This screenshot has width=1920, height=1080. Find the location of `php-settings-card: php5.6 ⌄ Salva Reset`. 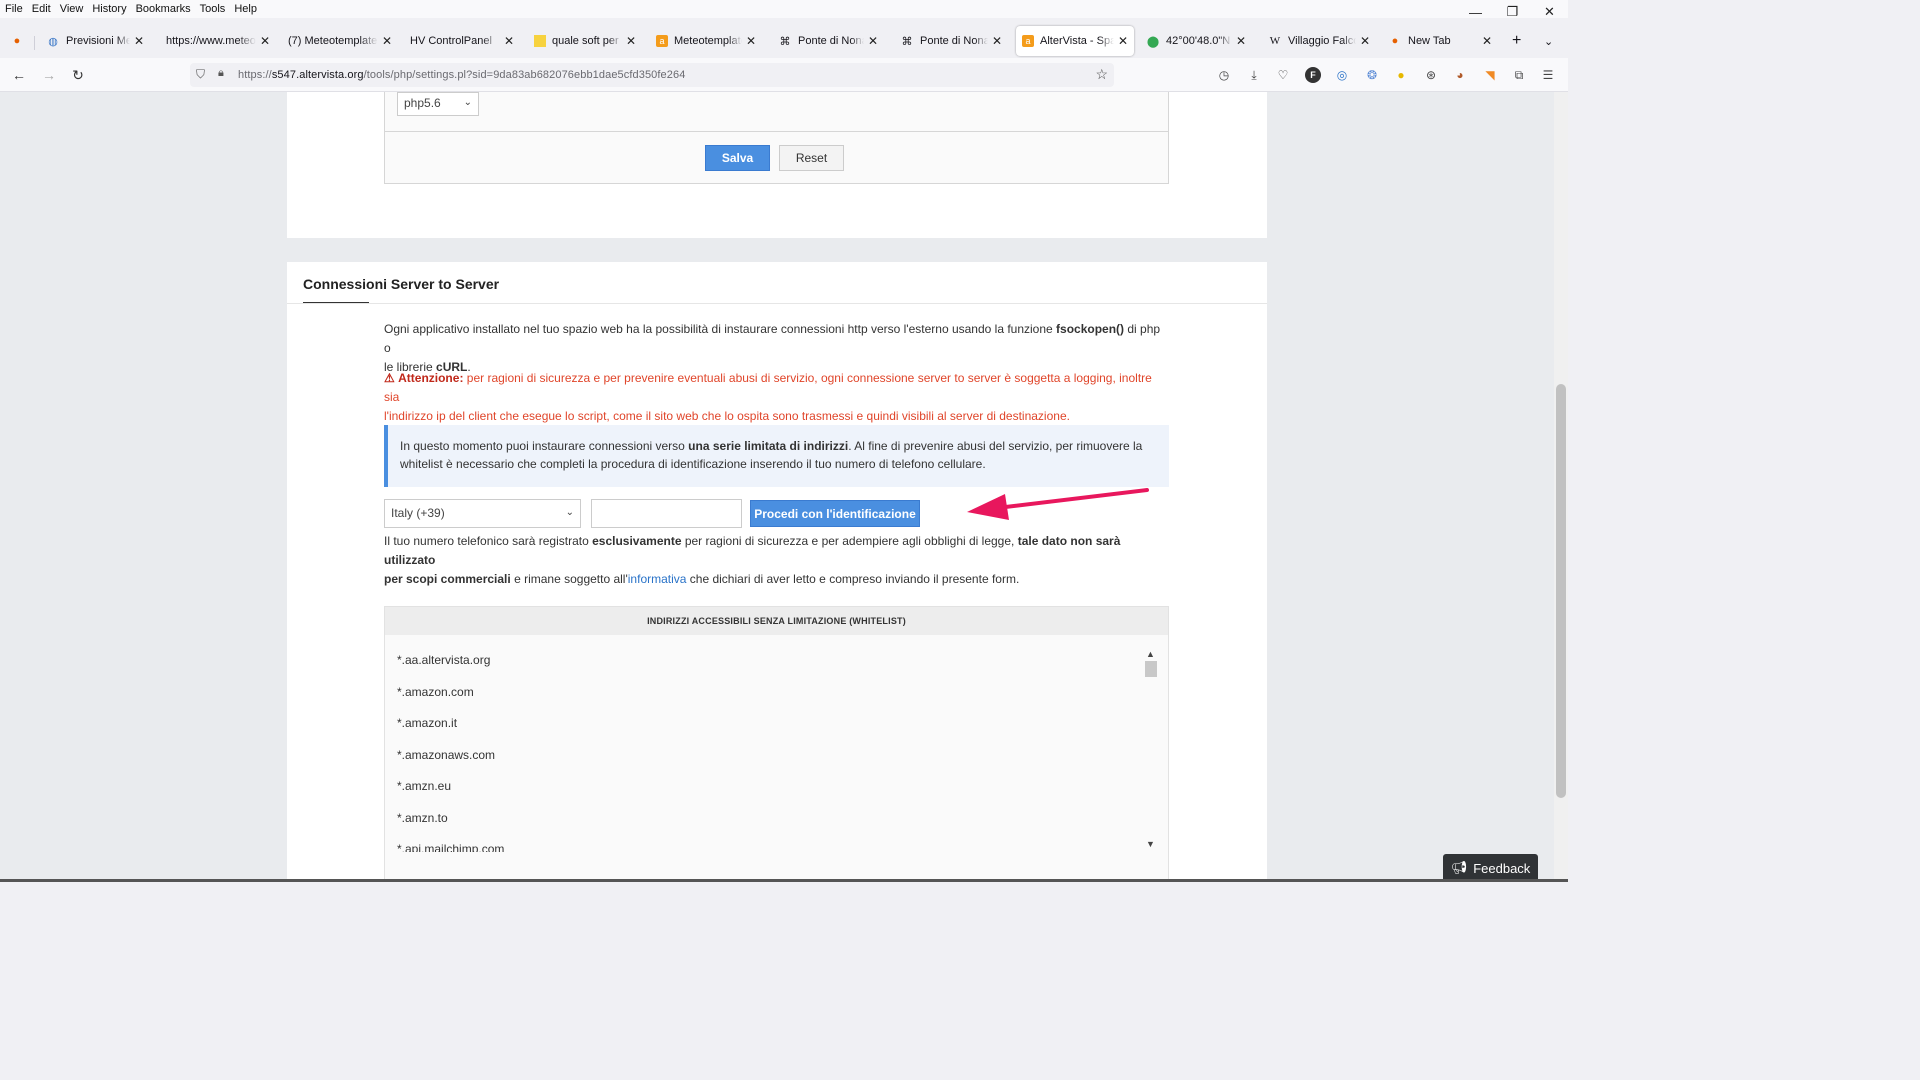

php-settings-card: php5.6 ⌄ Salva Reset is located at coordinates (777, 165).